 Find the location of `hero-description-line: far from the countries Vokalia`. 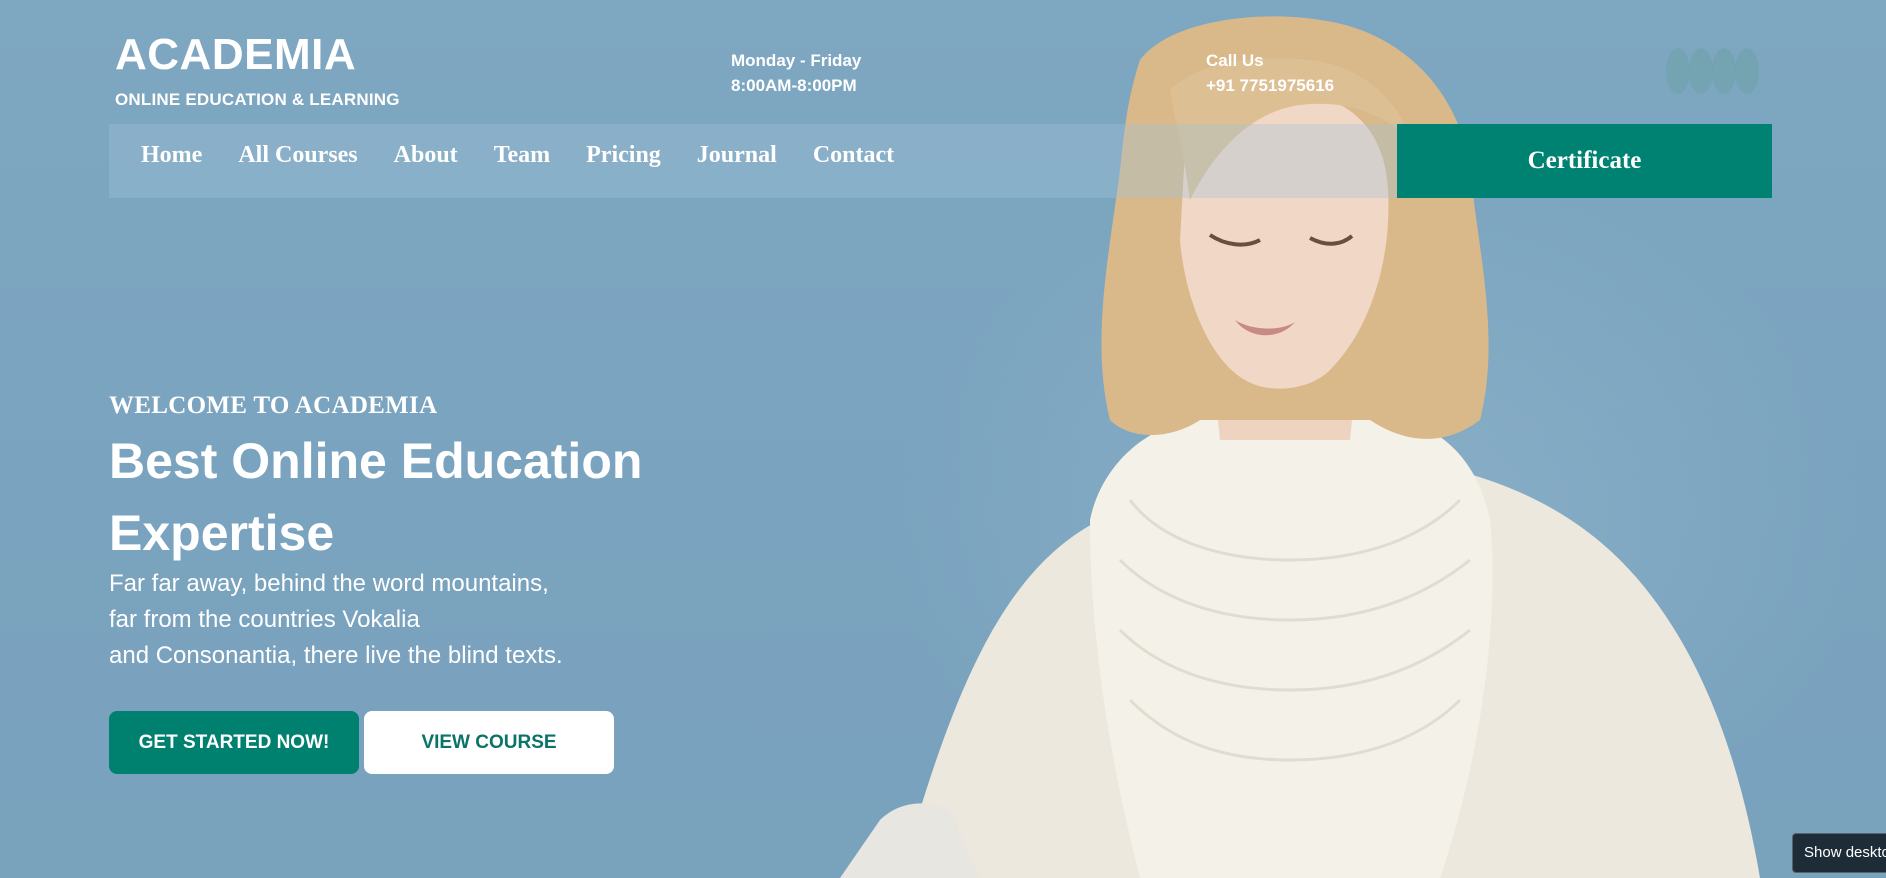

hero-description-line: far from the countries Vokalia is located at coordinates (264, 619).